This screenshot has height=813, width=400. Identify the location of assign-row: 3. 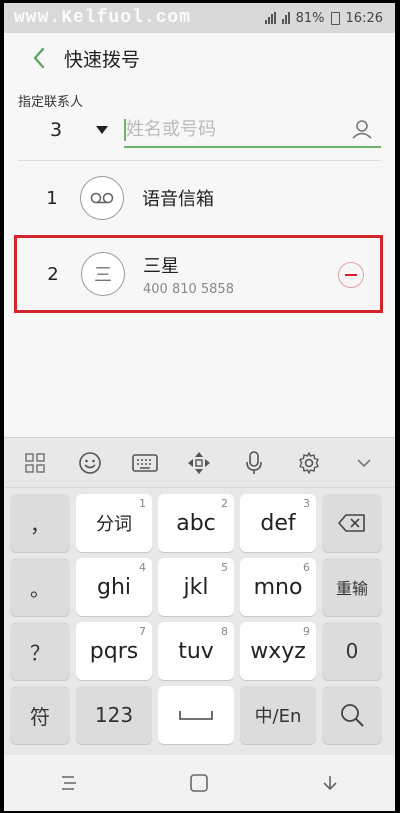
(199, 130).